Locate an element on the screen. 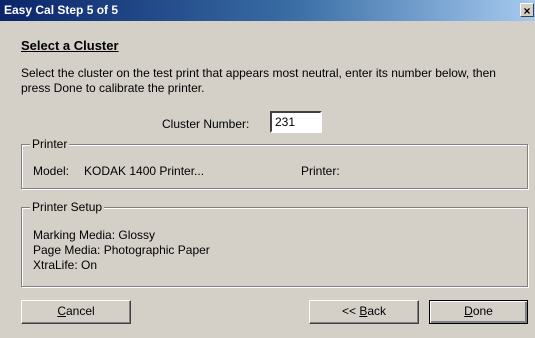 The image size is (535, 338). heading-rest: elect a Cluster is located at coordinates (74, 45).